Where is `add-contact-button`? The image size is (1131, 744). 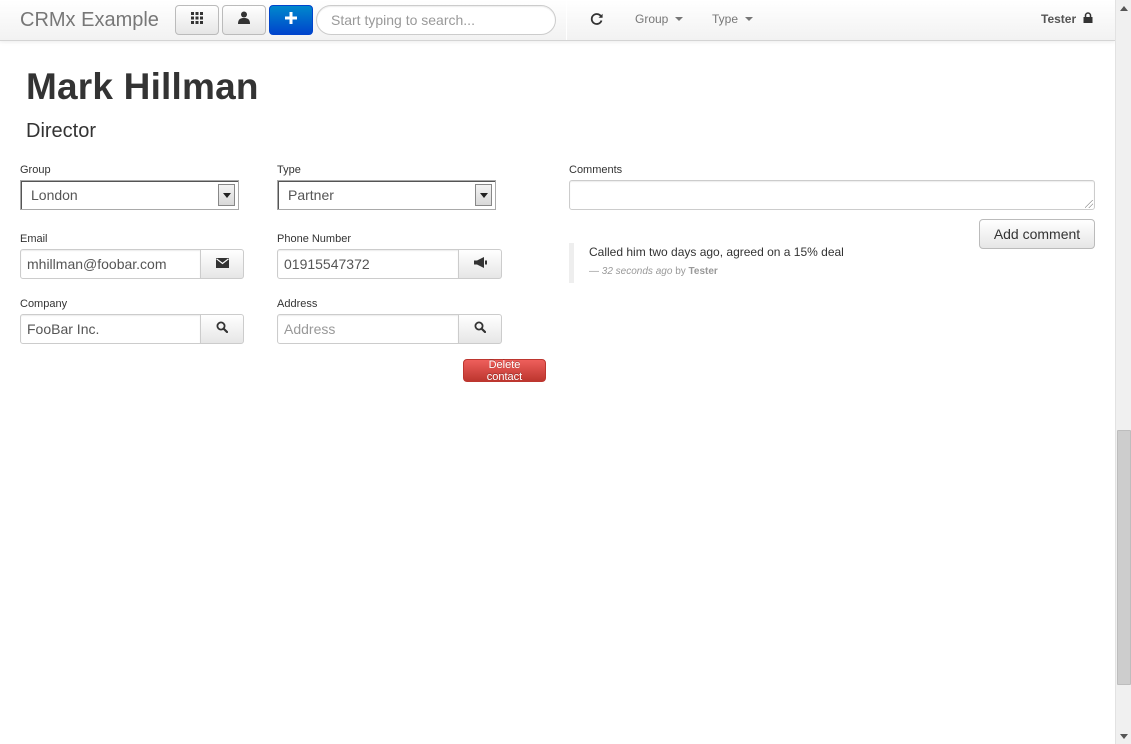
add-contact-button is located at coordinates (291, 20).